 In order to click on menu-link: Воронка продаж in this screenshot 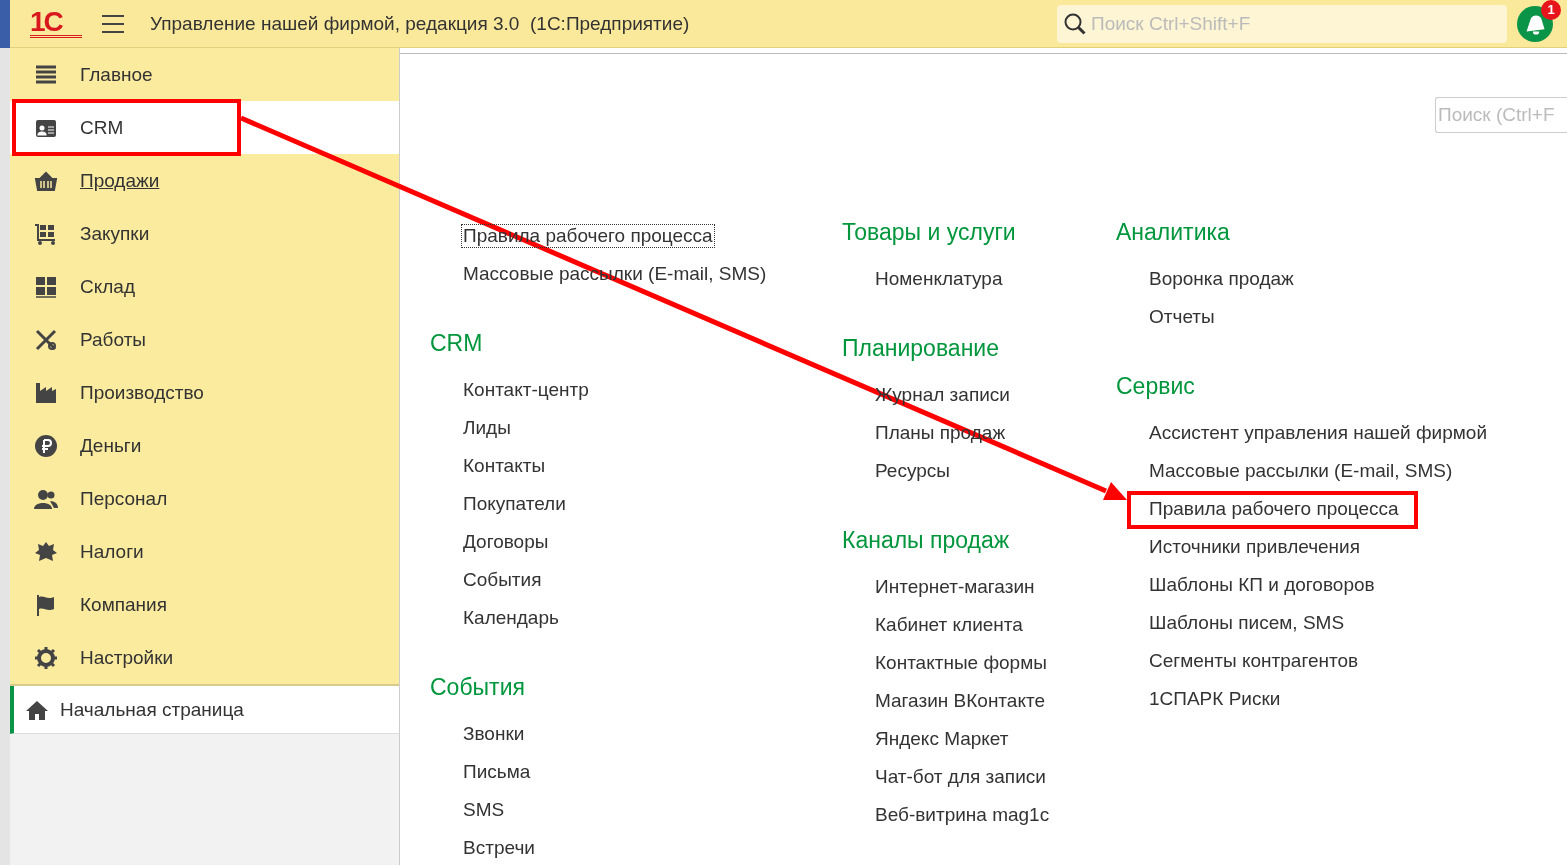, I will do `click(1221, 279)`.